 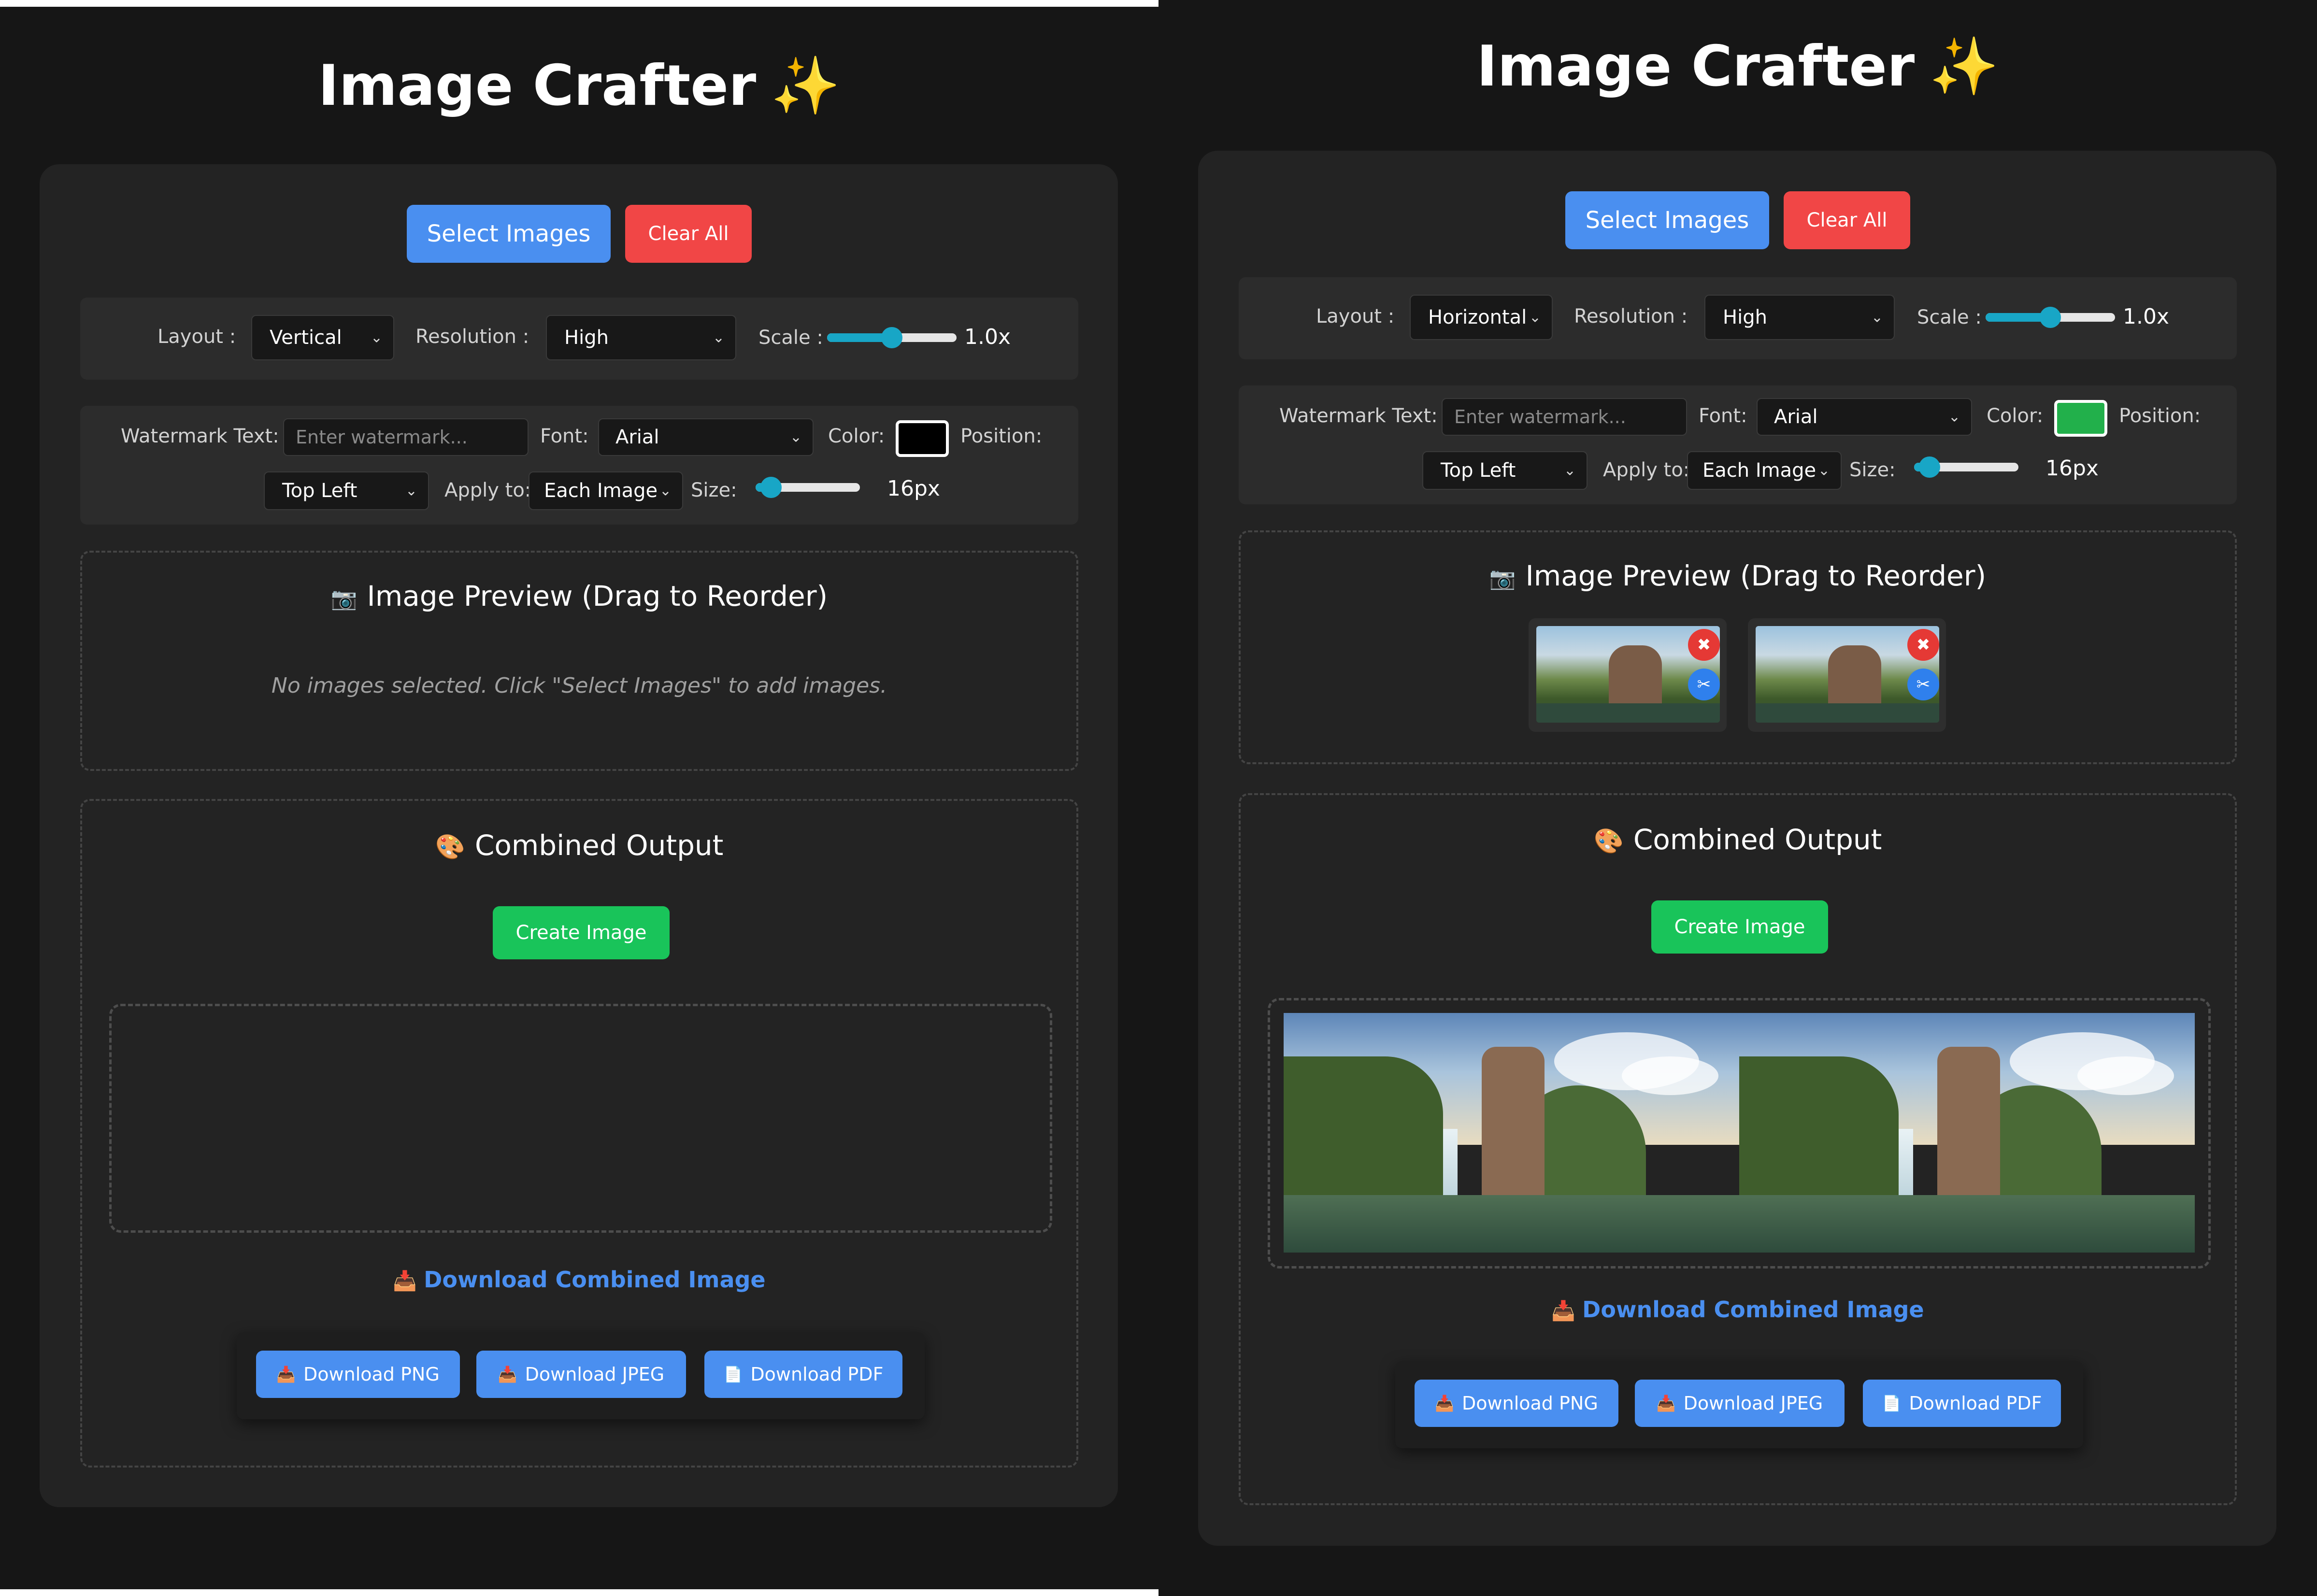 I want to click on watermark-text-label: Watermark Text:, so click(x=200, y=436).